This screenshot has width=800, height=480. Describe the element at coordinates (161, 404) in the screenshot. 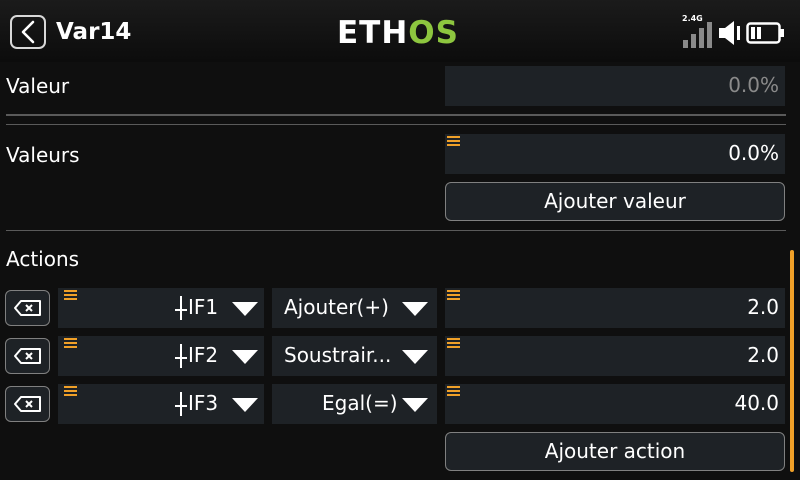

I see `condition-select: IF3` at that location.